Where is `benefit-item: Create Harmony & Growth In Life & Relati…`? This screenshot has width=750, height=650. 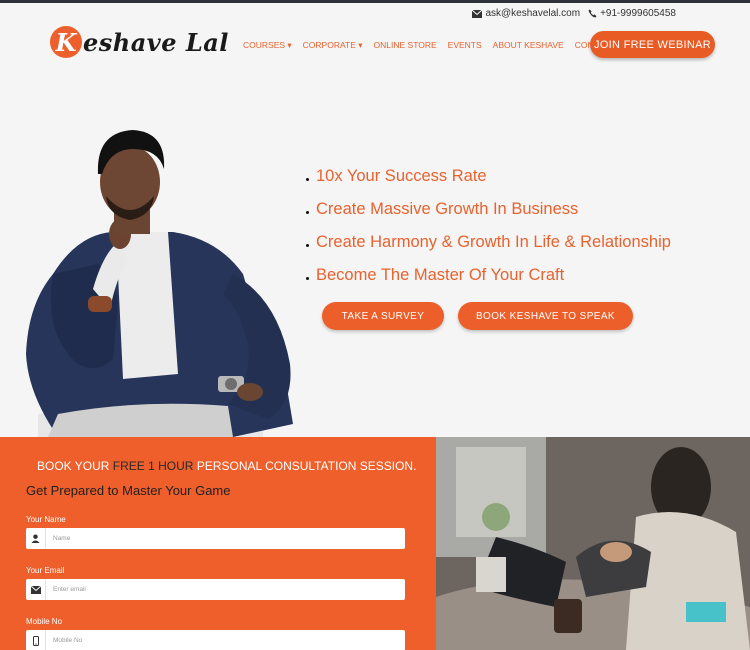 benefit-item: Create Harmony & Growth In Life & Relati… is located at coordinates (488, 242).